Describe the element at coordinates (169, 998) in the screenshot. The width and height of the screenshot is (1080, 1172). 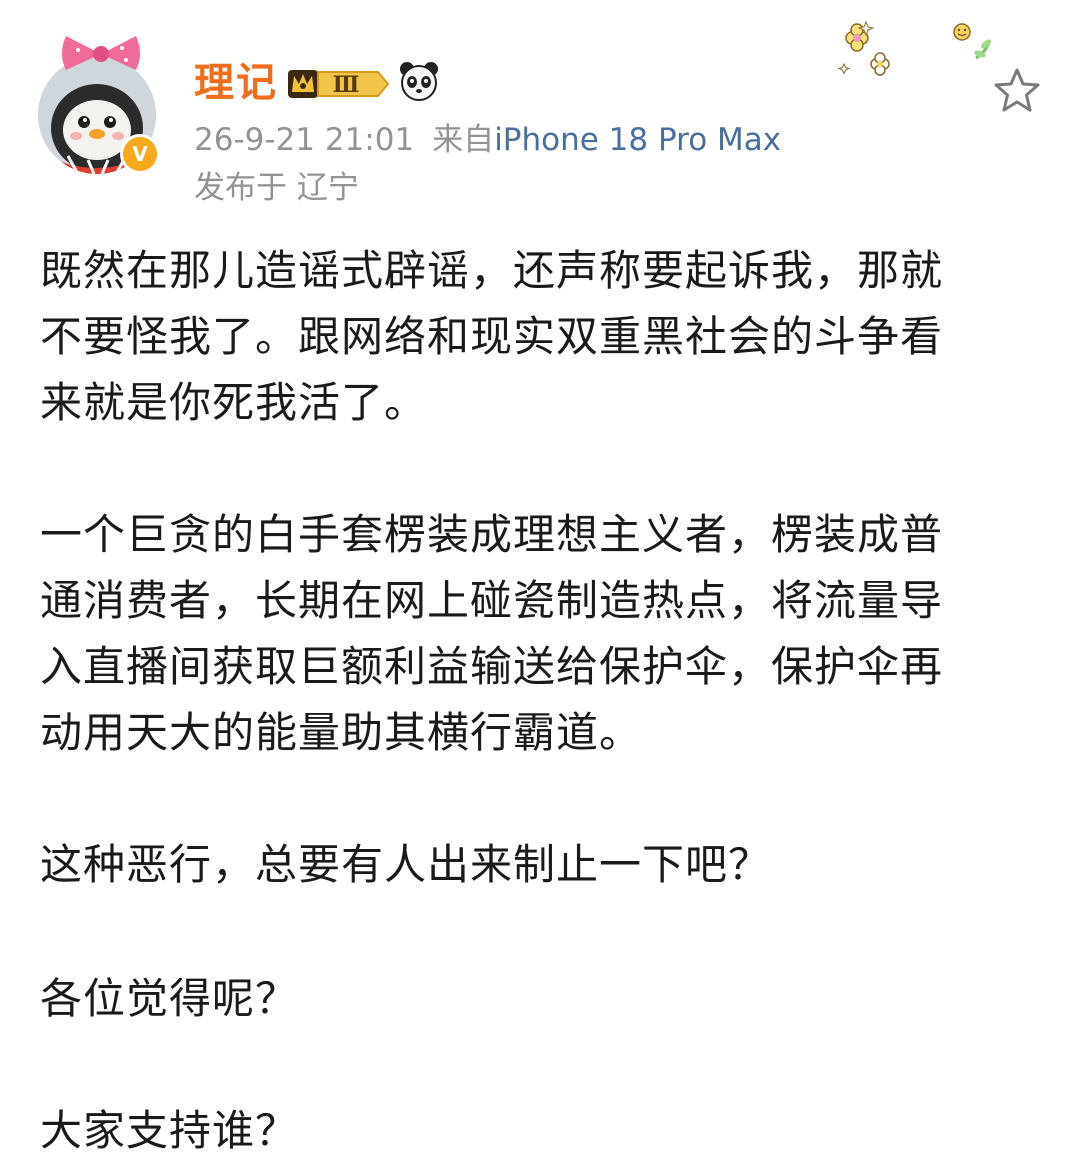
I see `post-paragraph: 各位觉得呢？` at that location.